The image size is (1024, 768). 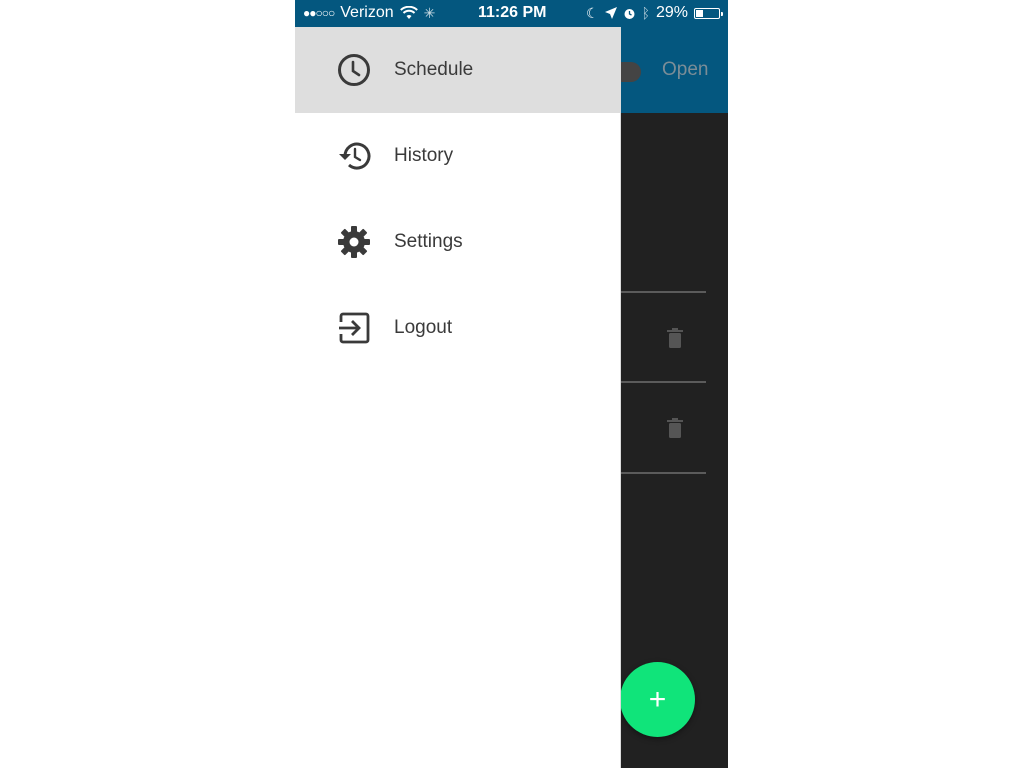 What do you see at coordinates (408, 12) in the screenshot?
I see `wifi-icon` at bounding box center [408, 12].